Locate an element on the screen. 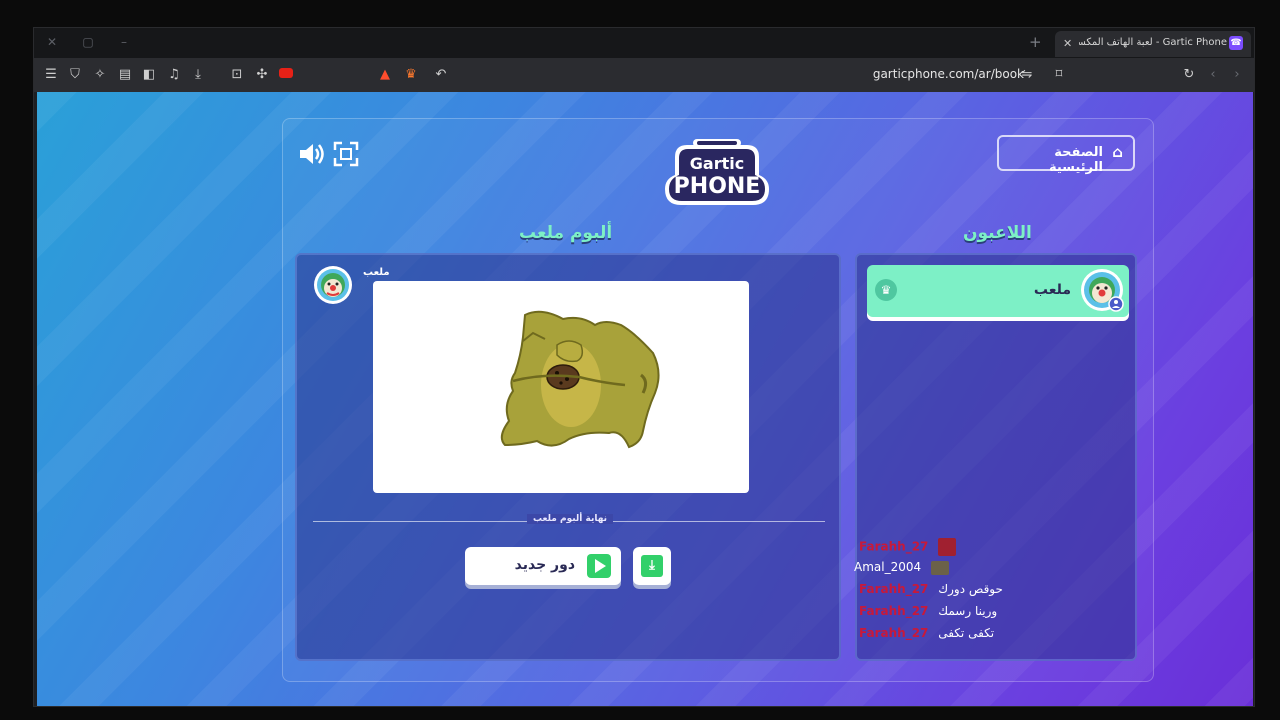  chat-line: Amal_2004 is located at coordinates (901, 567).